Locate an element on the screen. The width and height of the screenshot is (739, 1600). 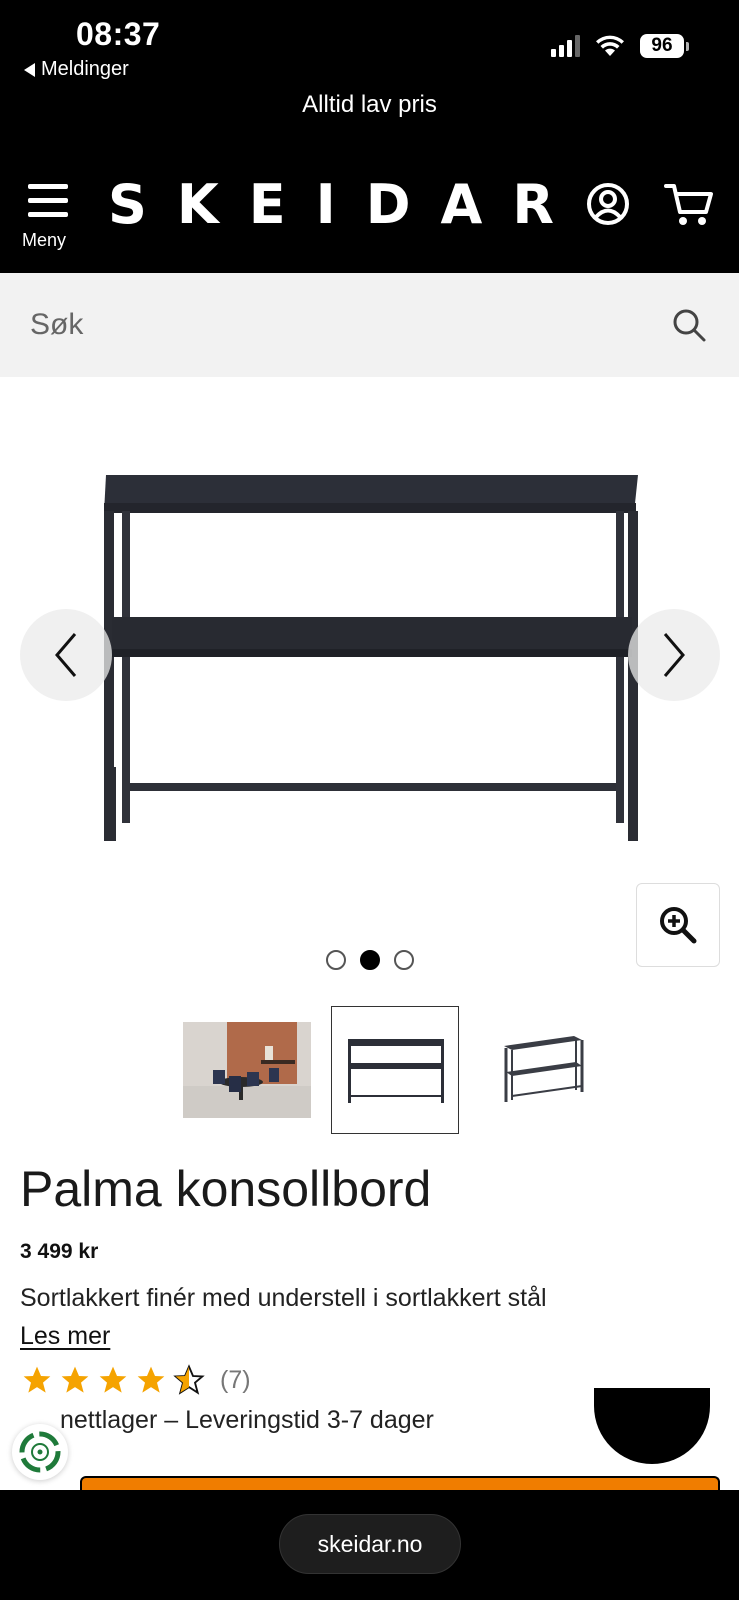
thumbnail-angle is located at coordinates (542, 1070).